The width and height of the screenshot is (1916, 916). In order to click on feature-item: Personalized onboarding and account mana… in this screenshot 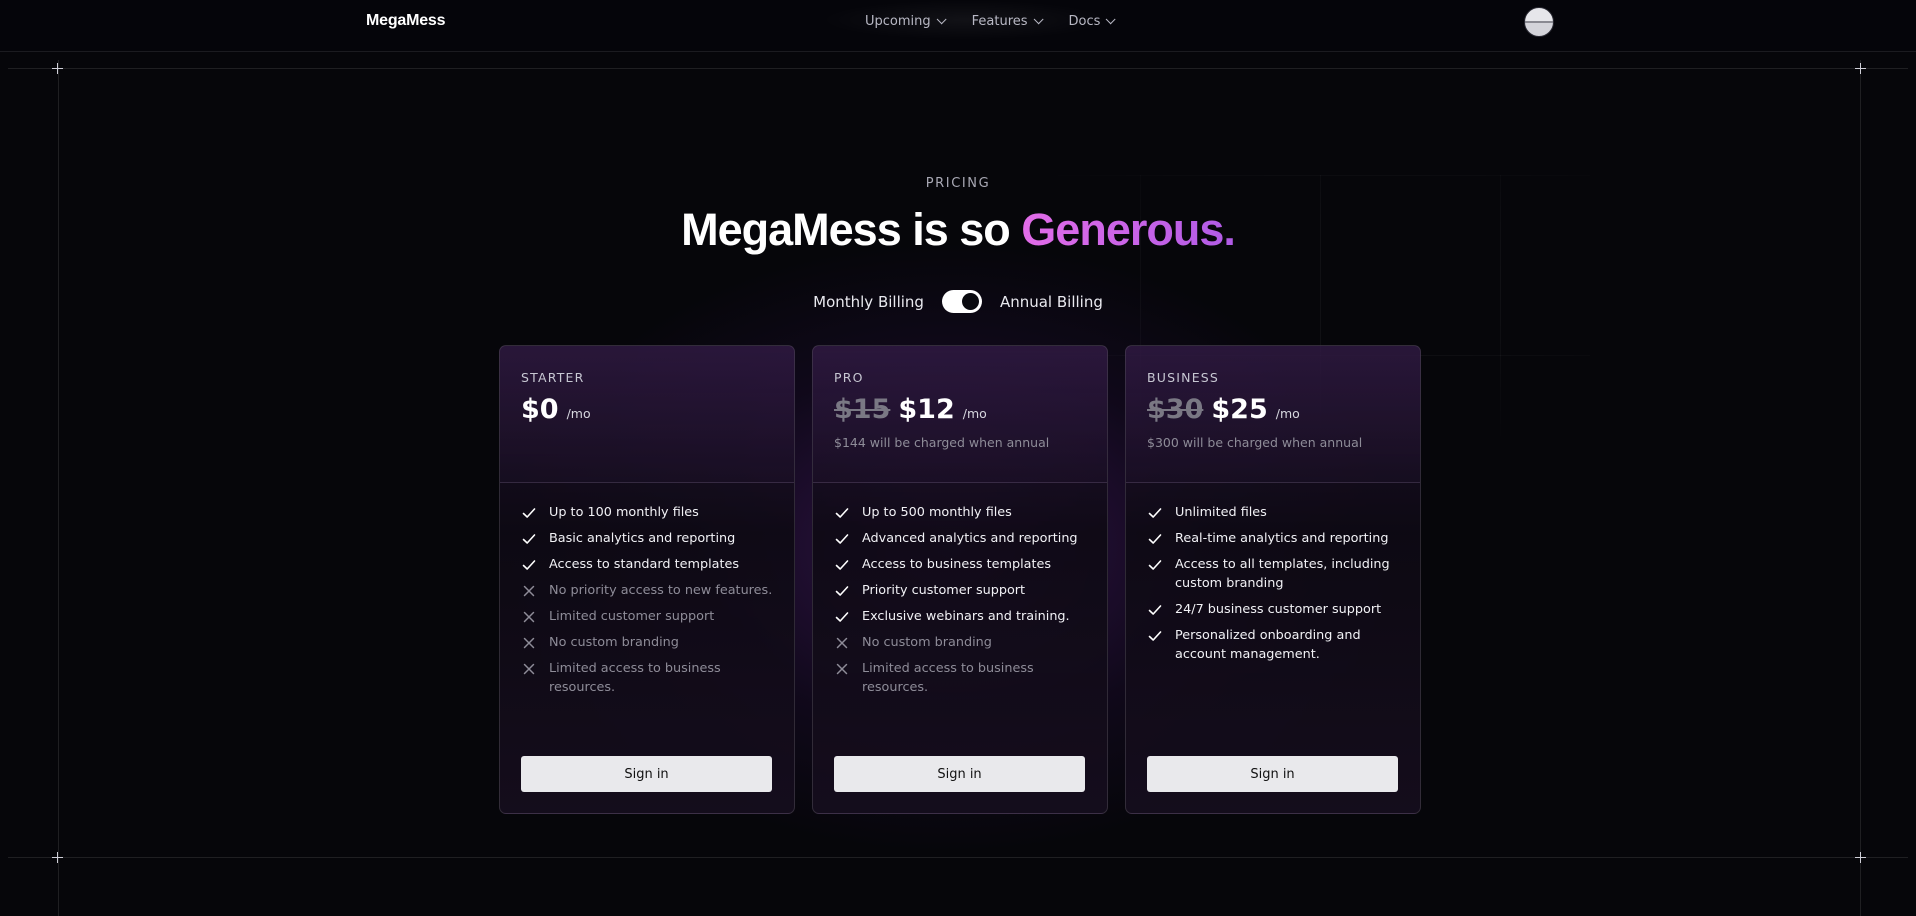, I will do `click(1273, 645)`.